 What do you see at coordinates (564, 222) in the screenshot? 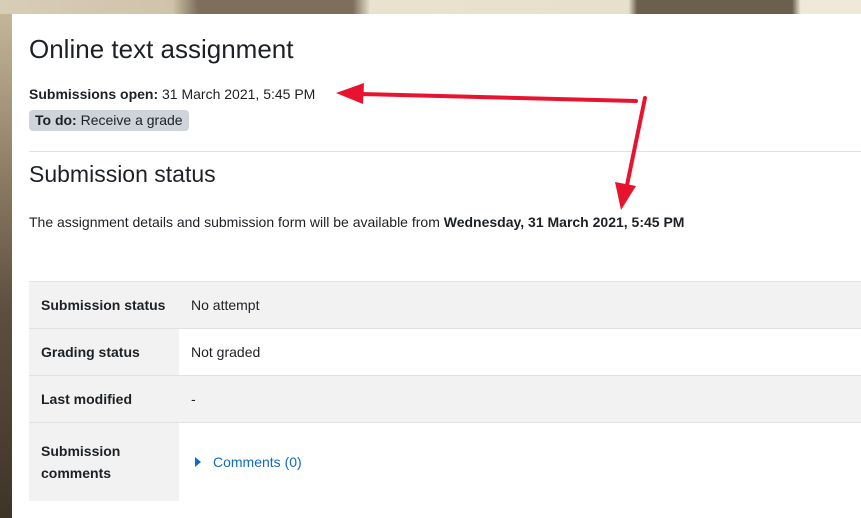
I see `availability-date: Wednesday, 31 March 2021, 5:45 PM` at bounding box center [564, 222].